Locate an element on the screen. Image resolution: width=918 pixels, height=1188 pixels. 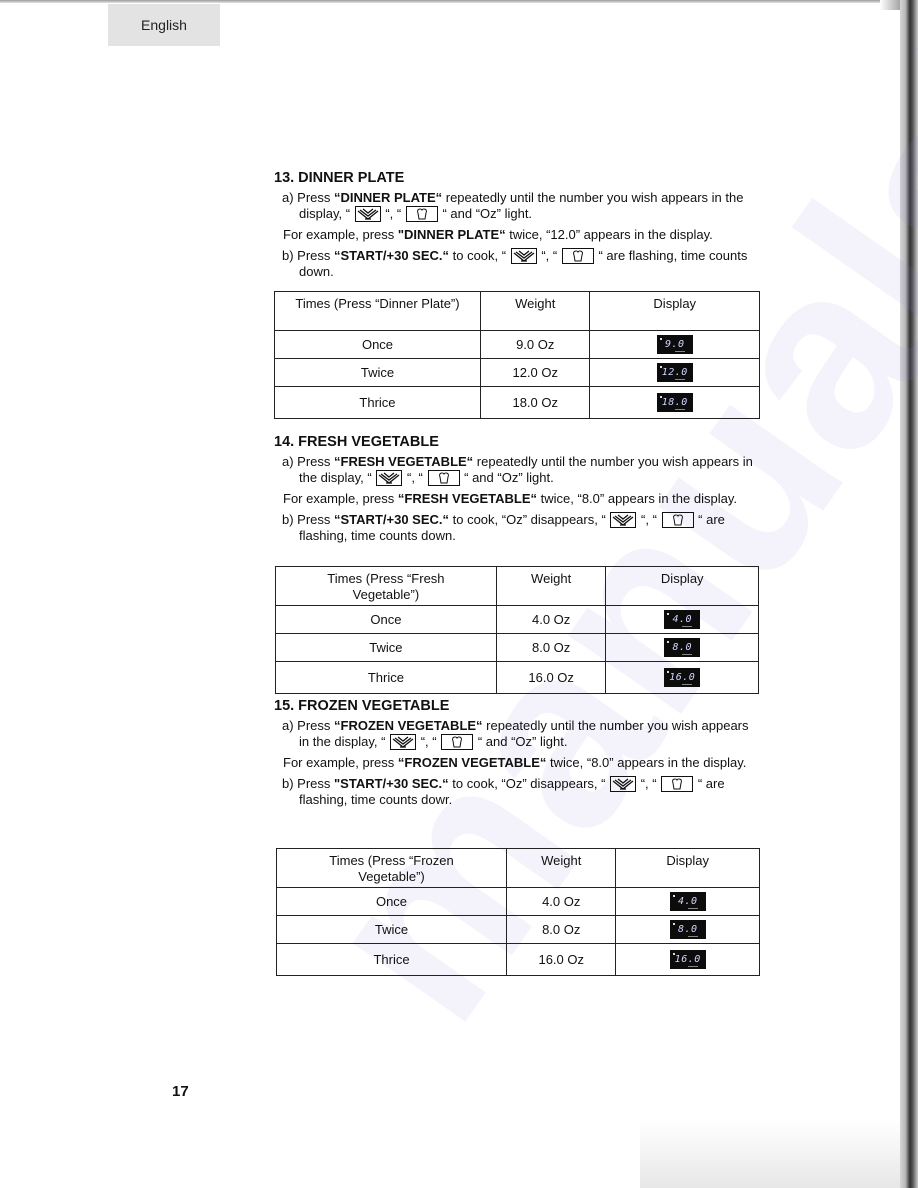
button-name: “FROZEN VEGETABLE“ is located at coordinates (472, 762).